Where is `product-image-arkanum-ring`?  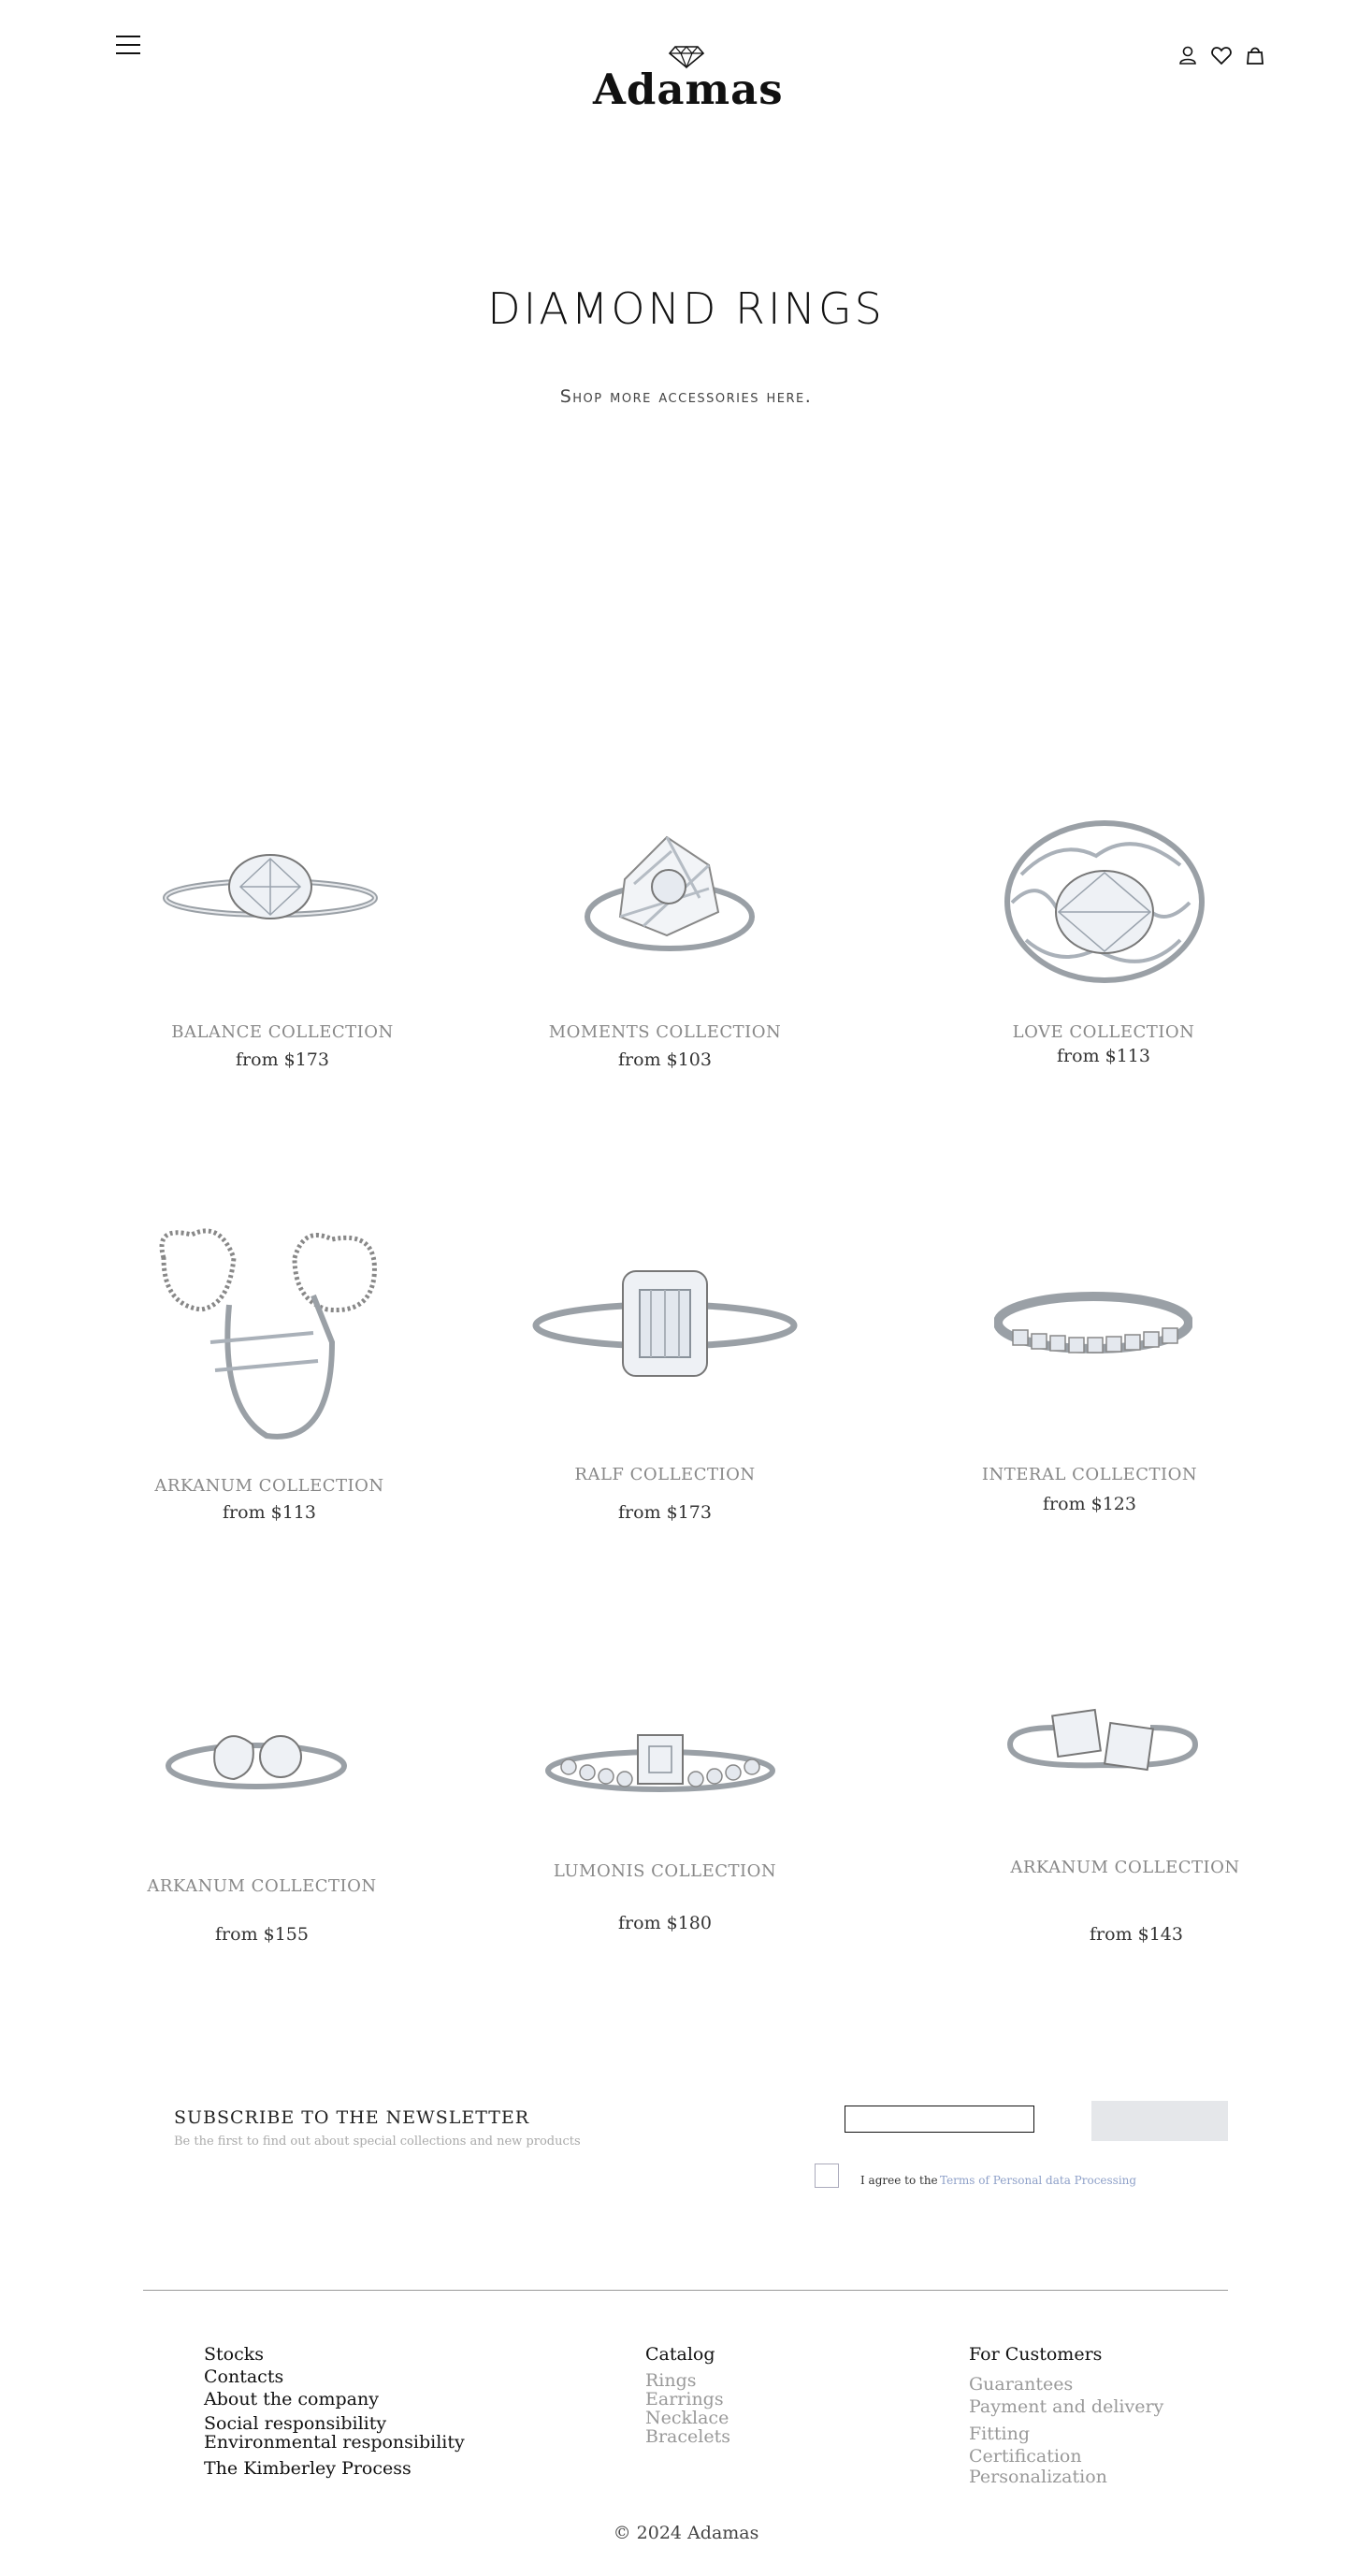
product-image-arkanum-ring is located at coordinates (267, 1336).